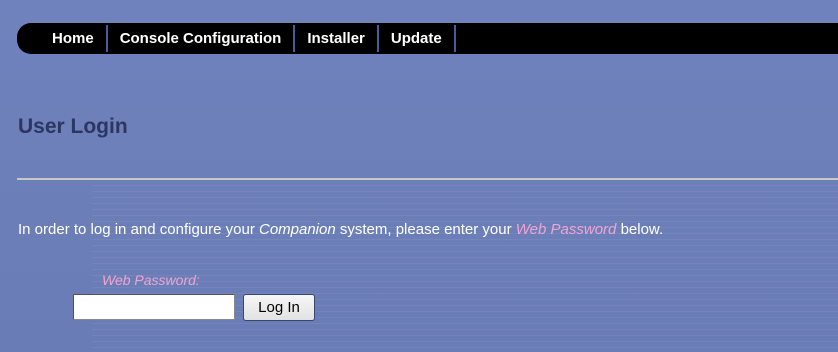 The image size is (838, 352). I want to click on nav-item-update: Update, so click(417, 38).